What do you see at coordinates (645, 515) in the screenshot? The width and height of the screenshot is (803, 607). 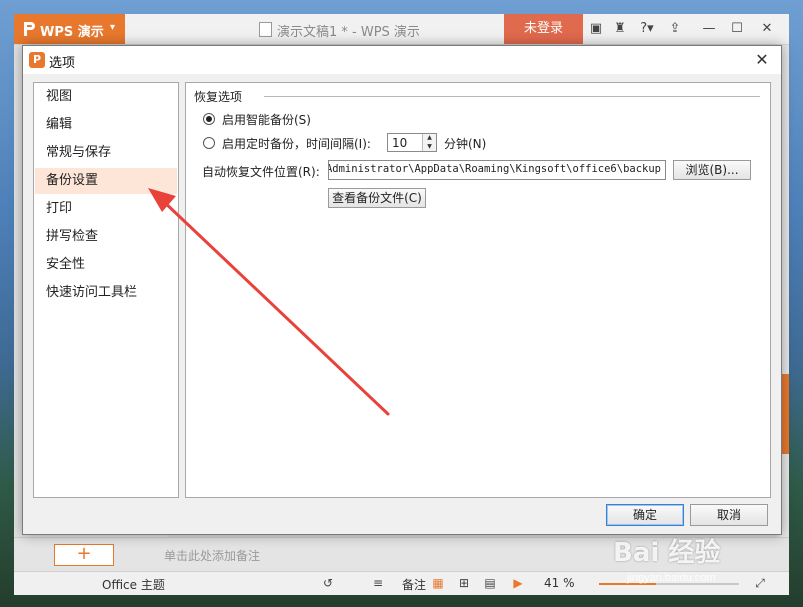 I see `ok-button: 确定` at bounding box center [645, 515].